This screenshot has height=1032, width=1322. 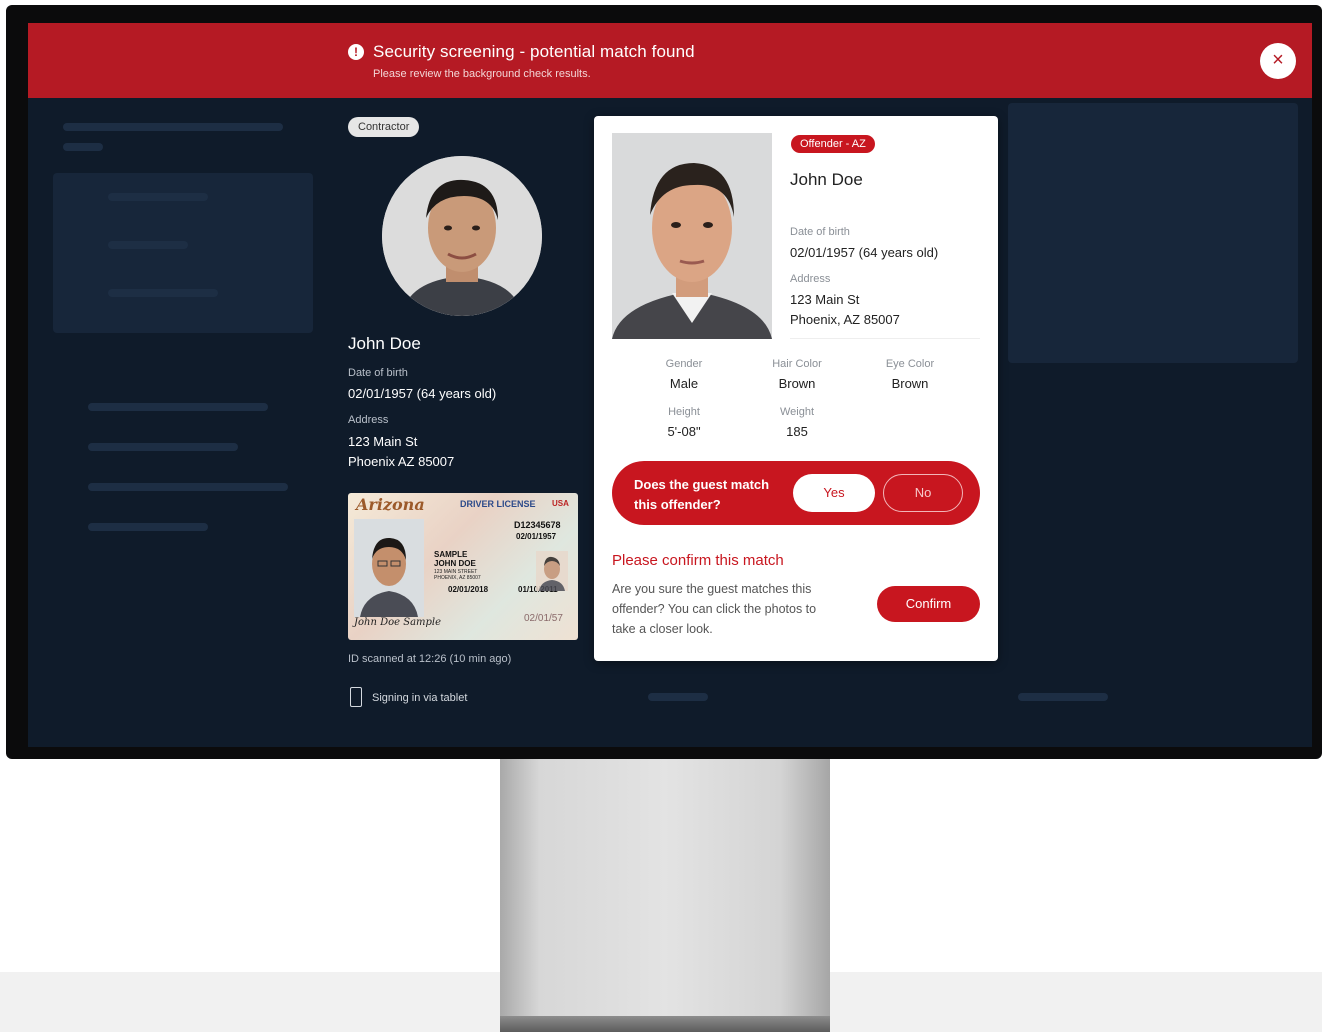 I want to click on id-card-dob: 02/01/1957, so click(x=536, y=536).